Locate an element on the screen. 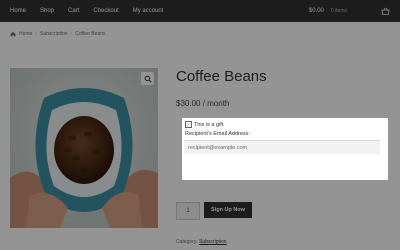 The width and height of the screenshot is (400, 250). breadcrumb: Home › Subscription › Coffee Beans is located at coordinates (57, 34).